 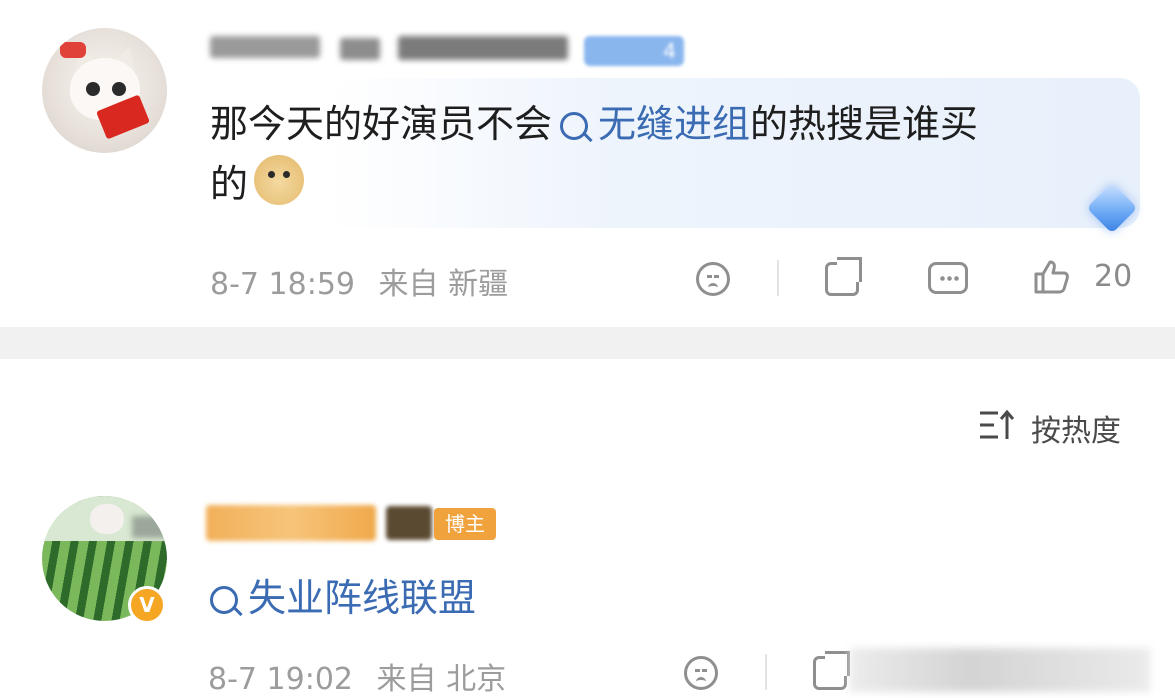 I want to click on location: 来自 新疆, so click(x=443, y=284).